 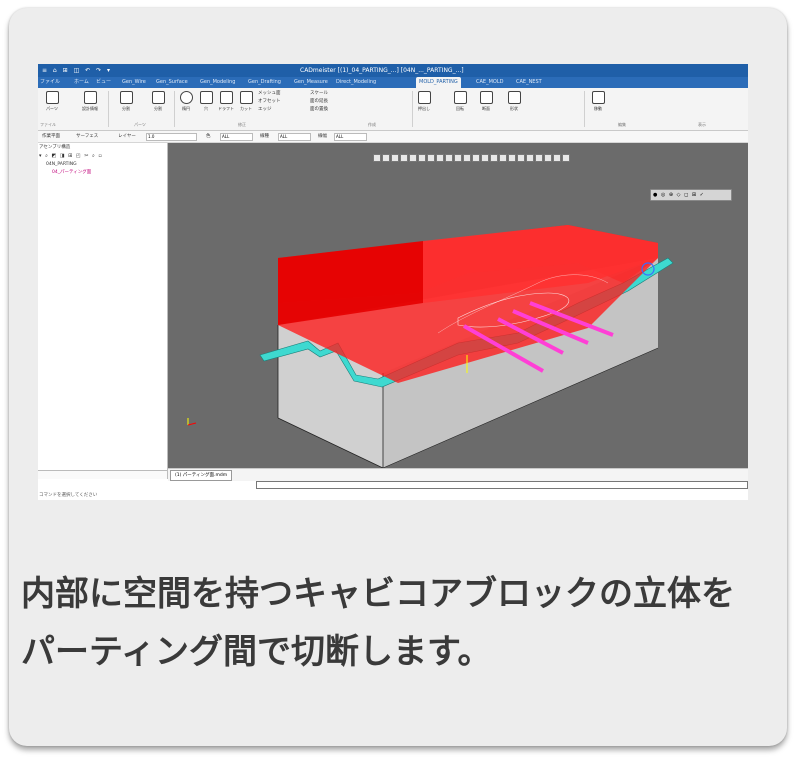 I want to click on status-text: コマンドを選択してください, so click(x=68, y=495).